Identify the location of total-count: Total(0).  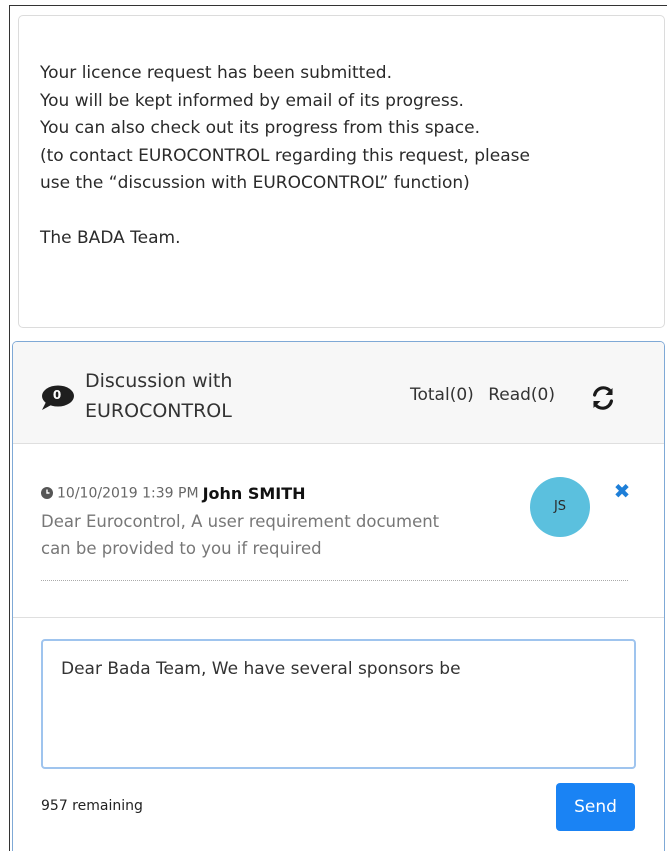
(442, 395).